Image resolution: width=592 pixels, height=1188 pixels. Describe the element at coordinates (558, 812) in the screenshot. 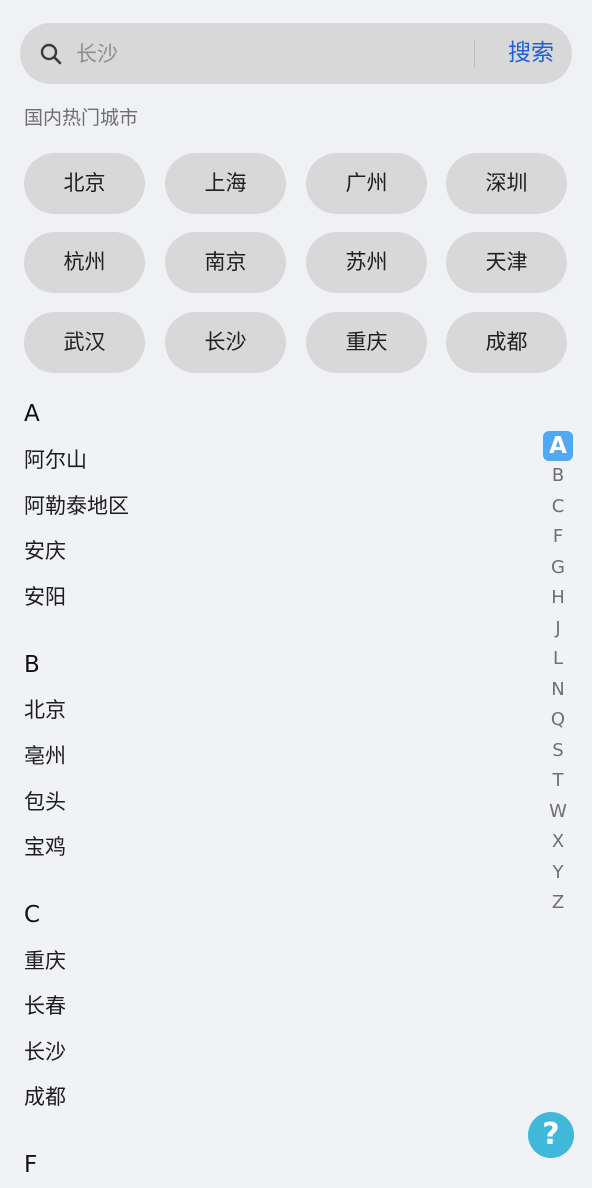

I see `index-letter-w: W` at that location.